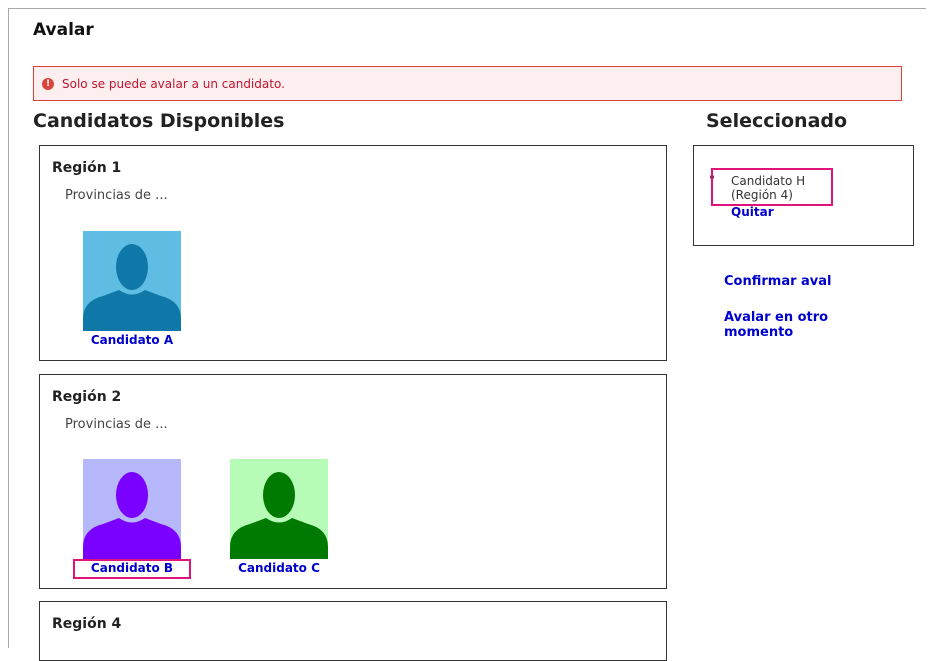 This screenshot has width=928, height=661. What do you see at coordinates (132, 569) in the screenshot?
I see `candidate-b-highlight` at bounding box center [132, 569].